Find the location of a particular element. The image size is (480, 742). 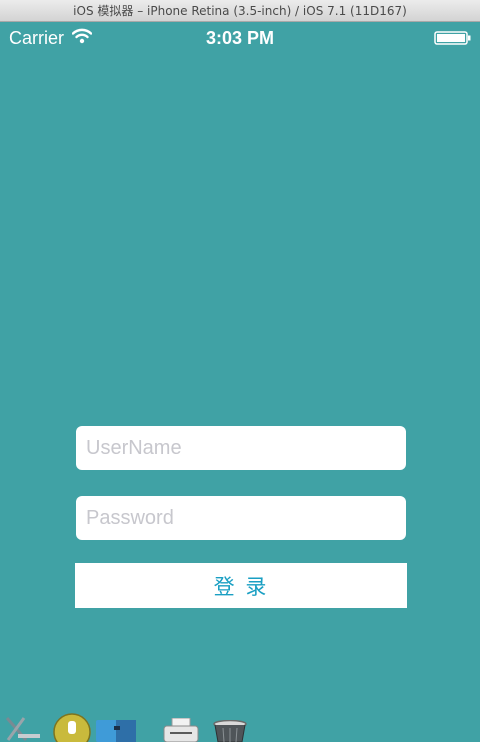

trash-icon is located at coordinates (230, 731).